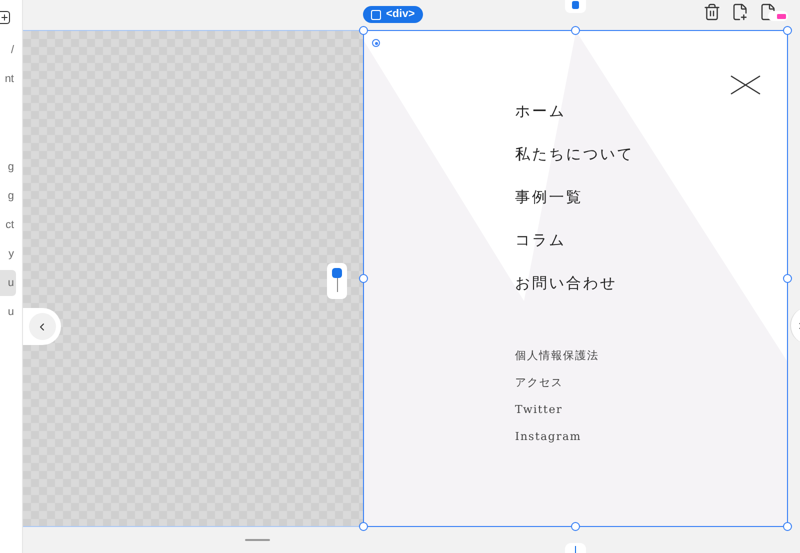  What do you see at coordinates (539, 383) in the screenshot?
I see `footer-link: アクセス` at bounding box center [539, 383].